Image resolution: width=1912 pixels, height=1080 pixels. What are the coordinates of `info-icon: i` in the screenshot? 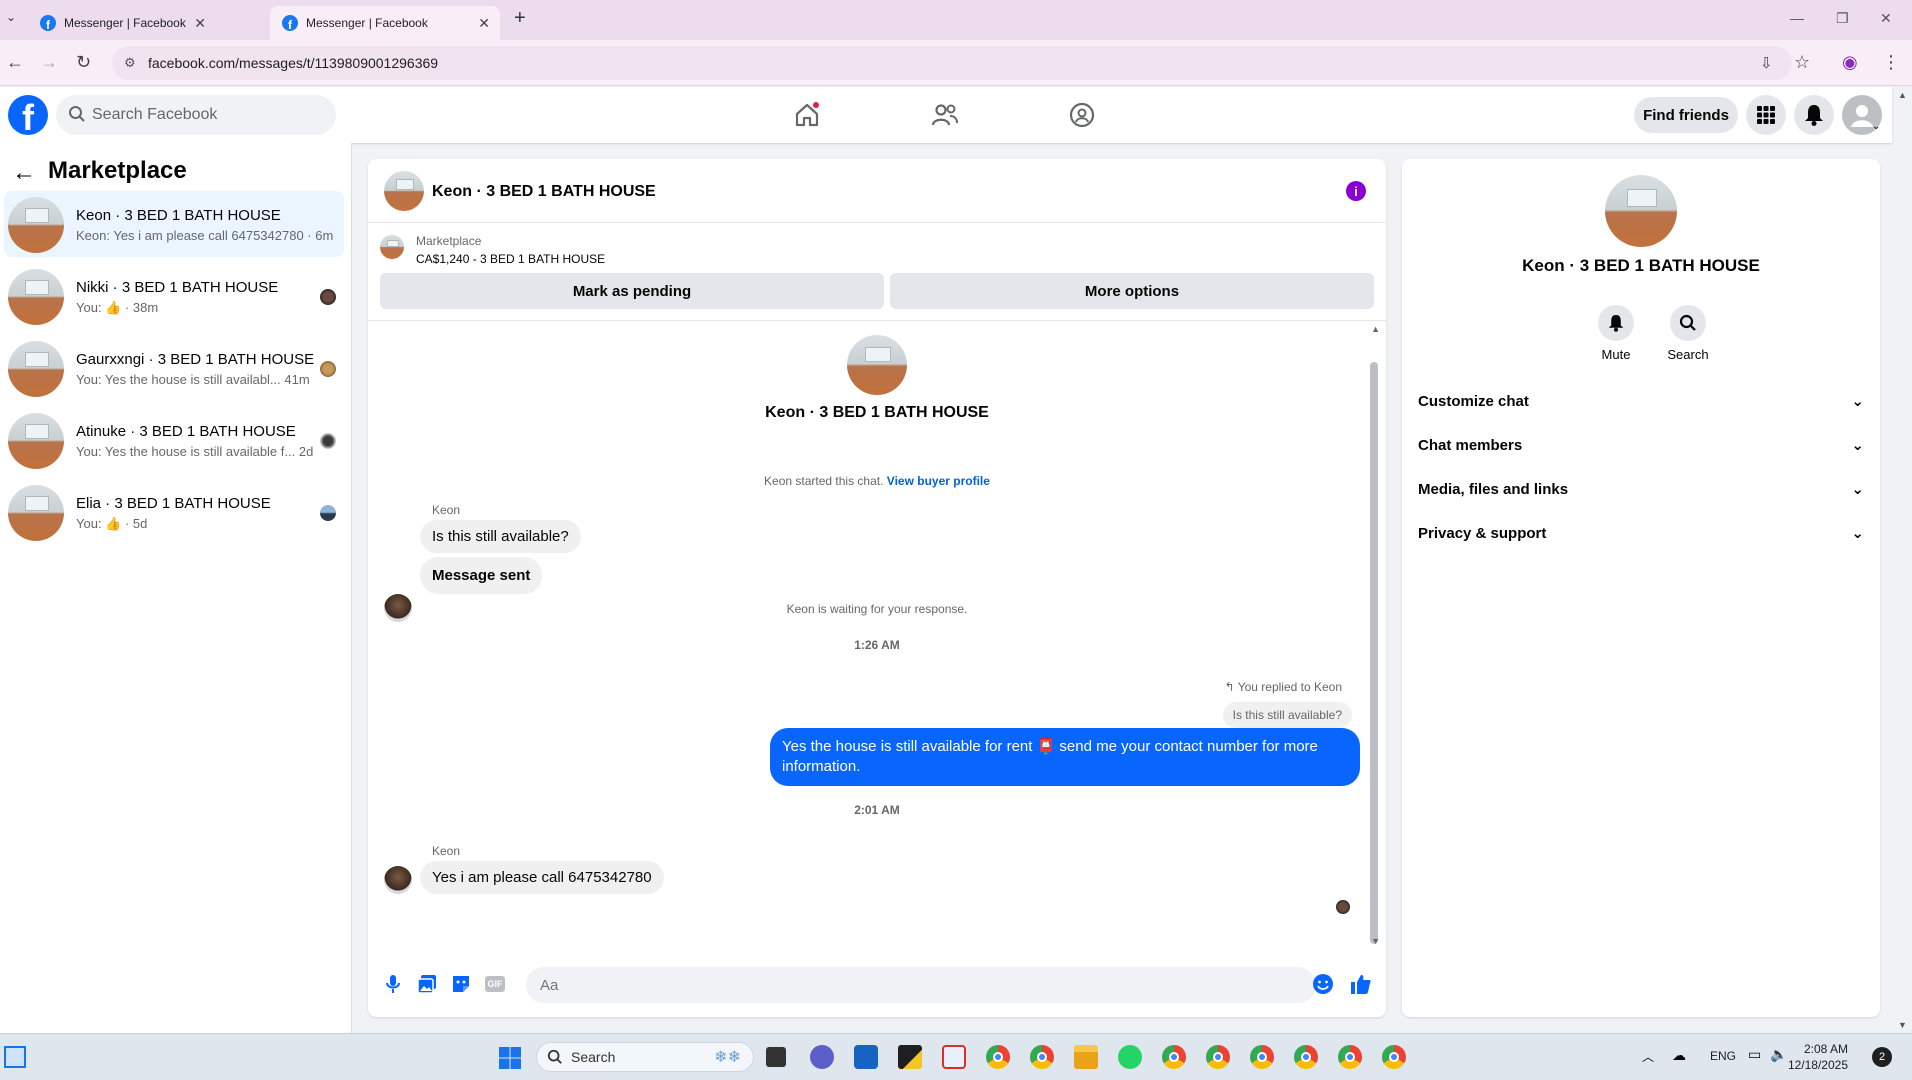 It's located at (1356, 191).